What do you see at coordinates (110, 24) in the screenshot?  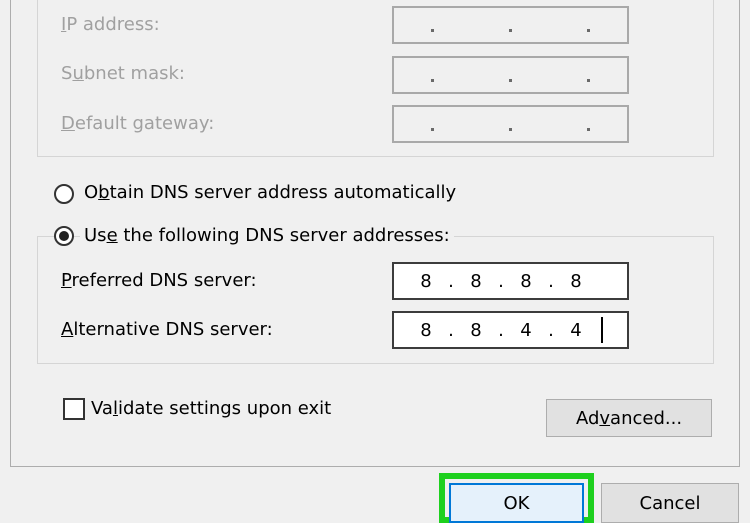 I see `ip-address-label: IP address:` at bounding box center [110, 24].